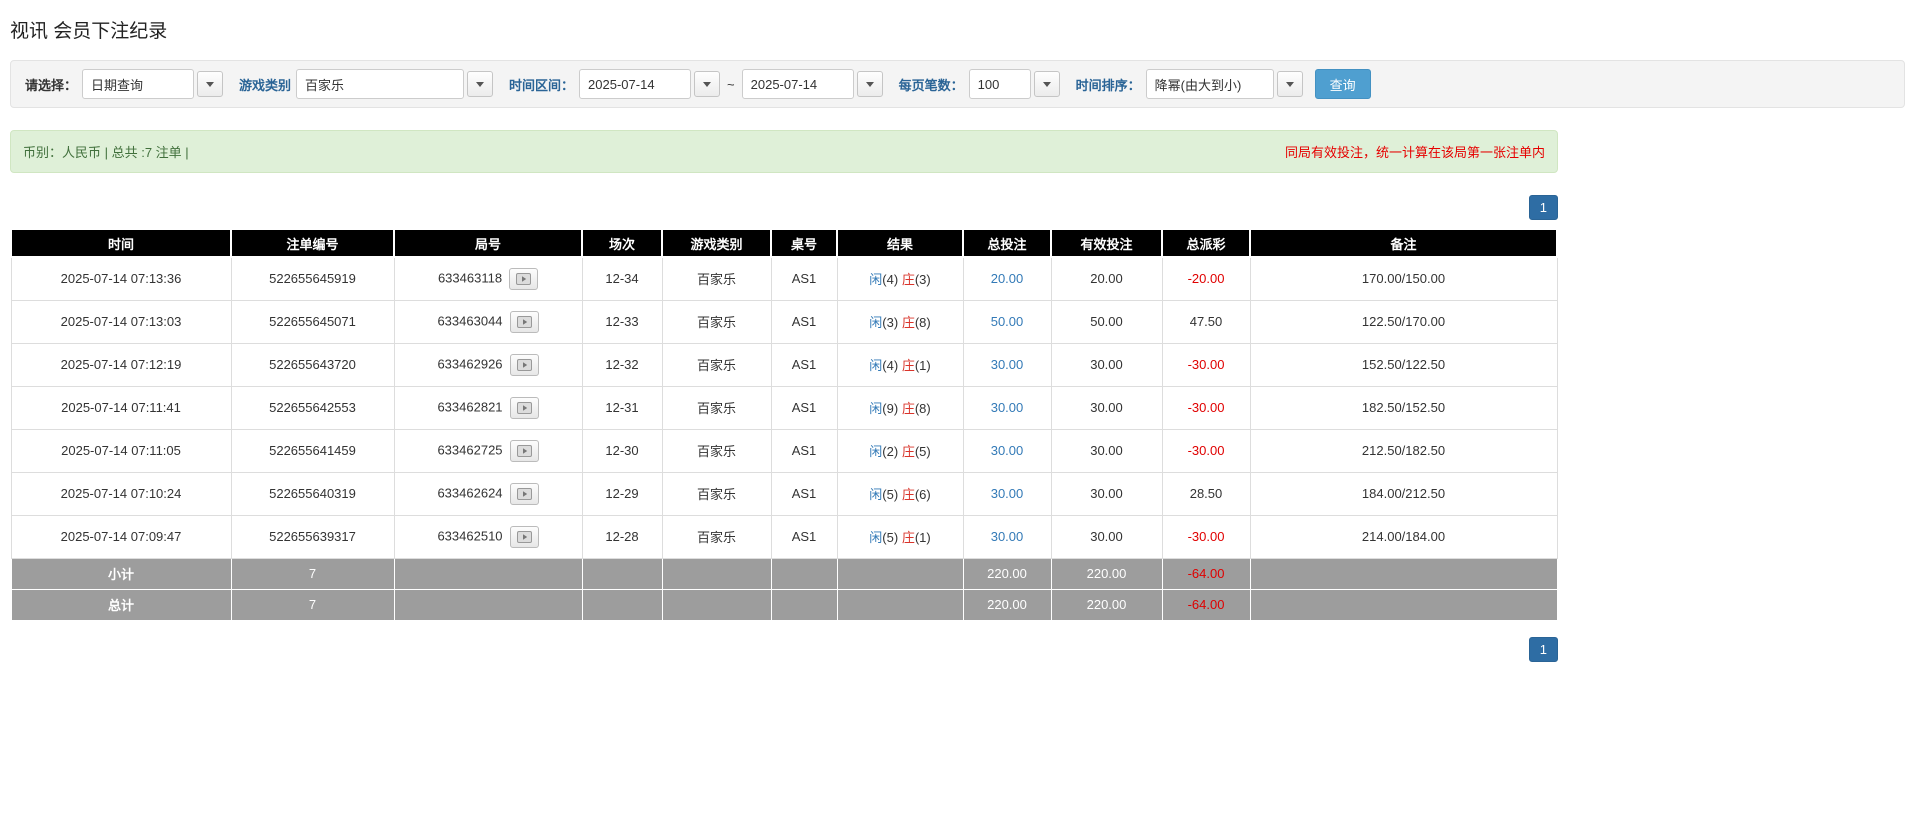 Image resolution: width=1915 pixels, height=827 pixels. I want to click on cell-result: 闲(5) 庄(6), so click(900, 493).